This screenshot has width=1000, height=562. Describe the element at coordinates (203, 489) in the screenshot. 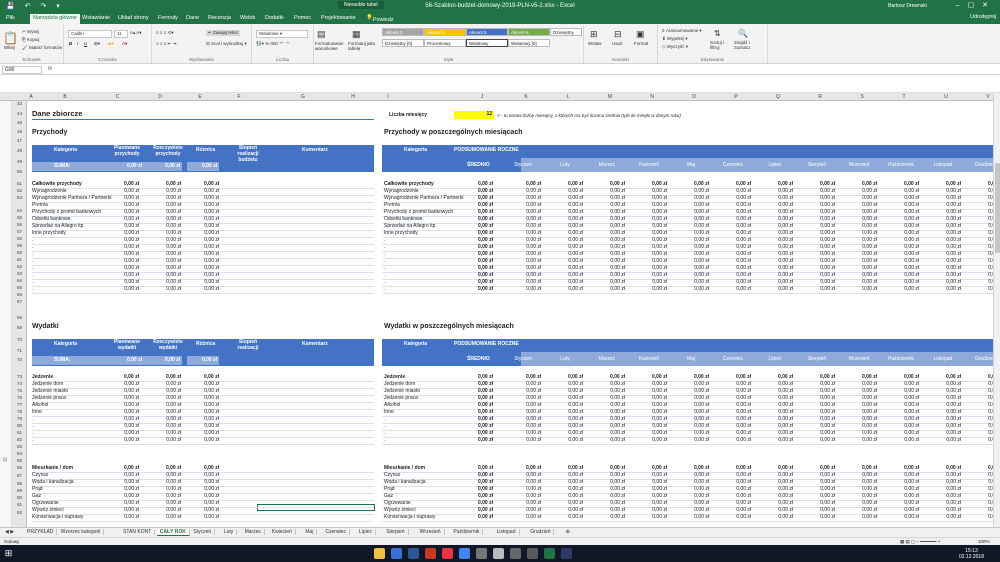

I see `diff-value: 0,00 zł` at that location.